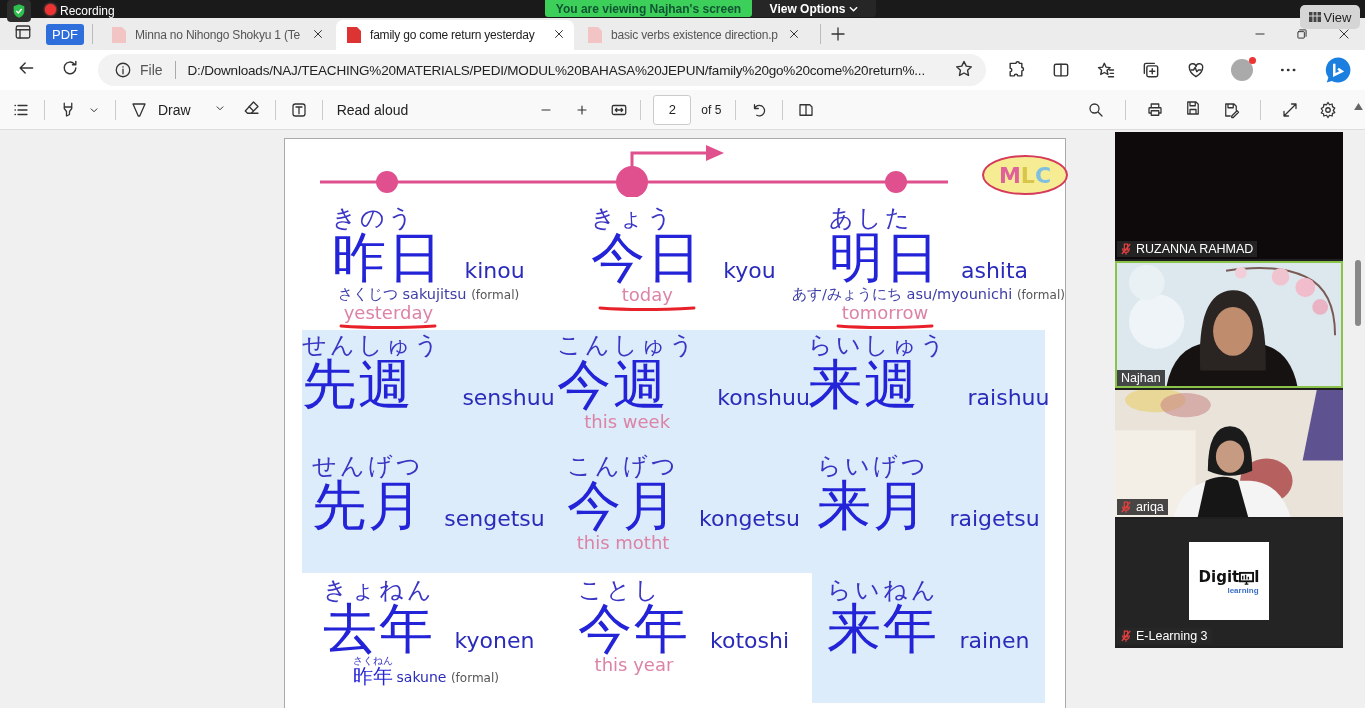  I want to click on save-icon, so click(1193, 108).